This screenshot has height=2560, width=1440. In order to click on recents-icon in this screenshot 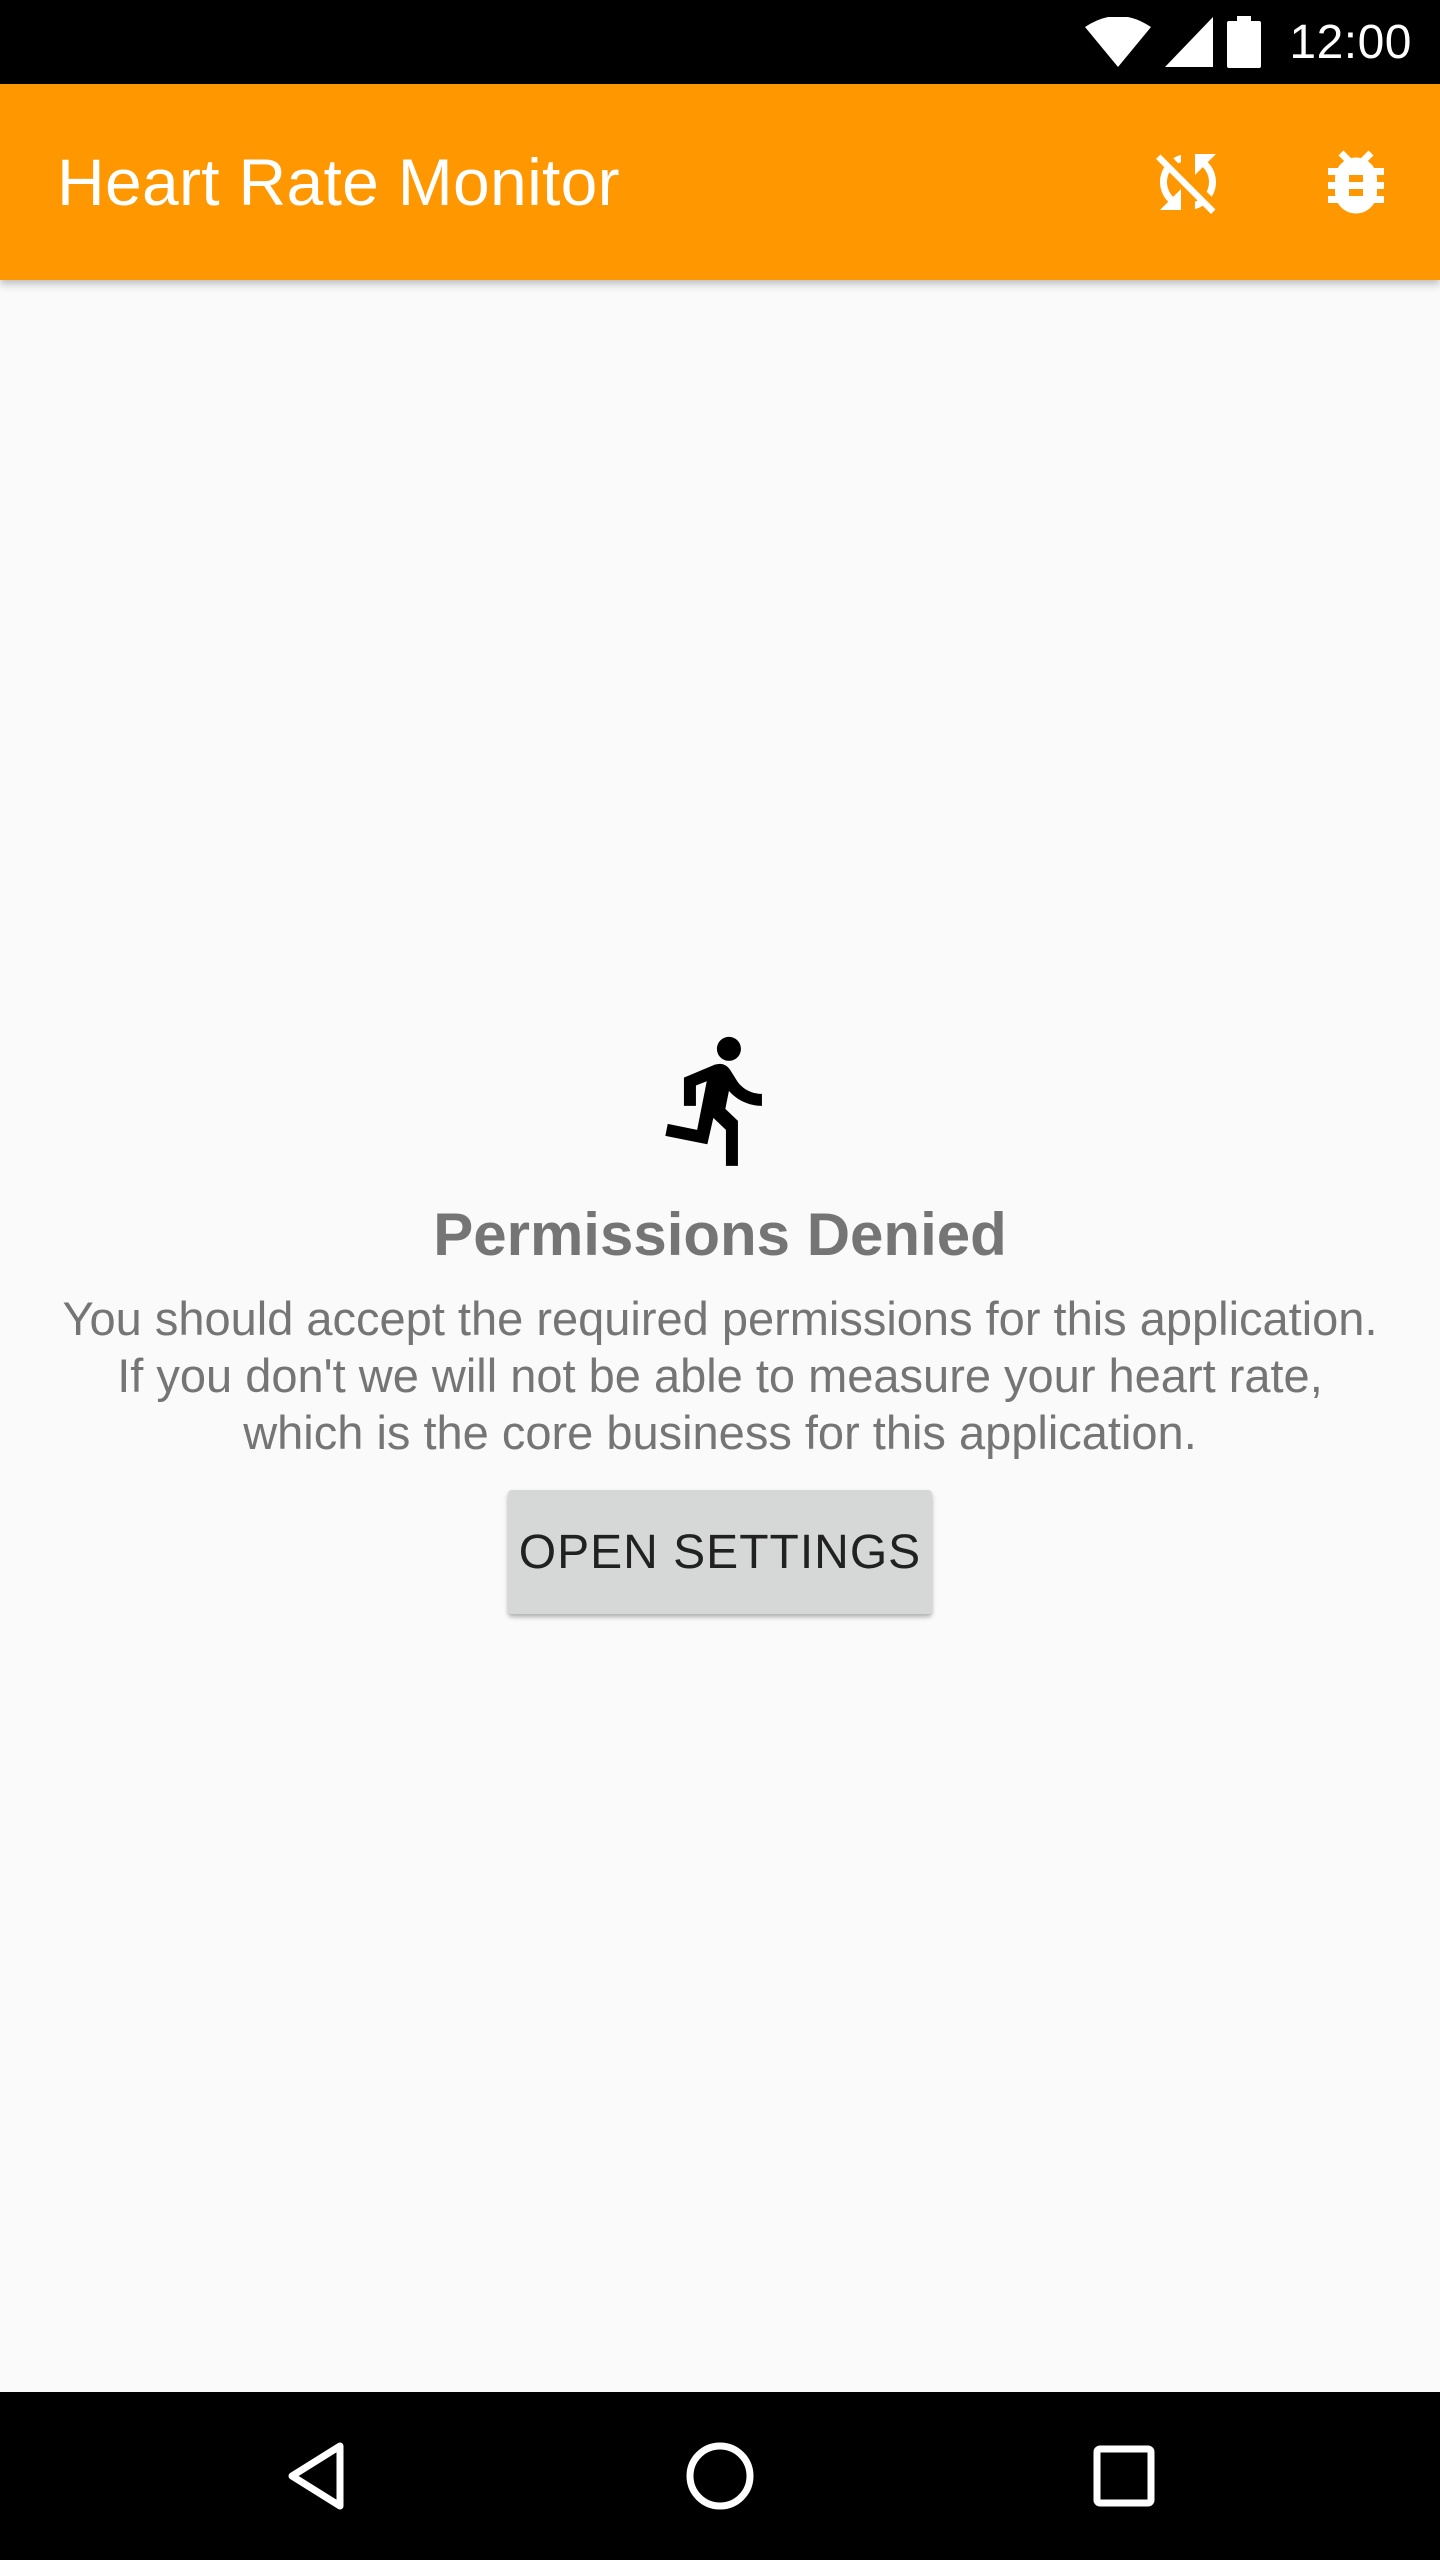, I will do `click(1124, 2476)`.